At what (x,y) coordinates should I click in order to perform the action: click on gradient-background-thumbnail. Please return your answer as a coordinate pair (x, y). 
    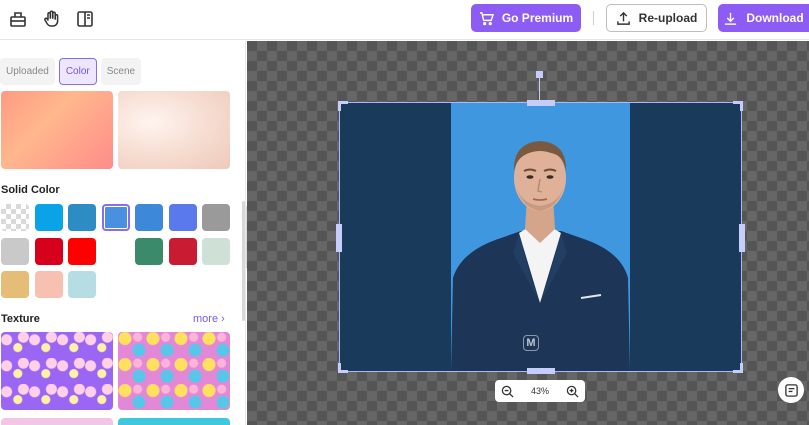
    Looking at the image, I should click on (57, 130).